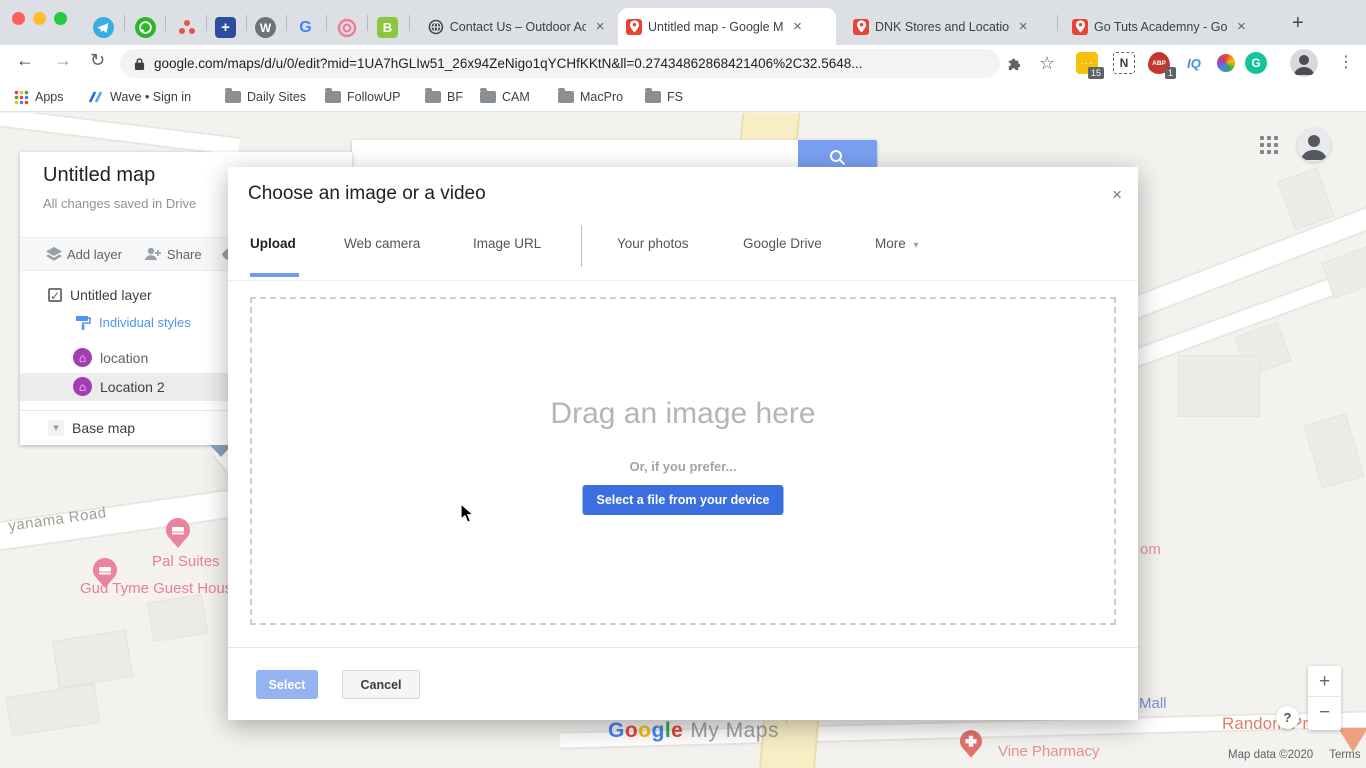  I want to click on map-pin-icon, so click(861, 26).